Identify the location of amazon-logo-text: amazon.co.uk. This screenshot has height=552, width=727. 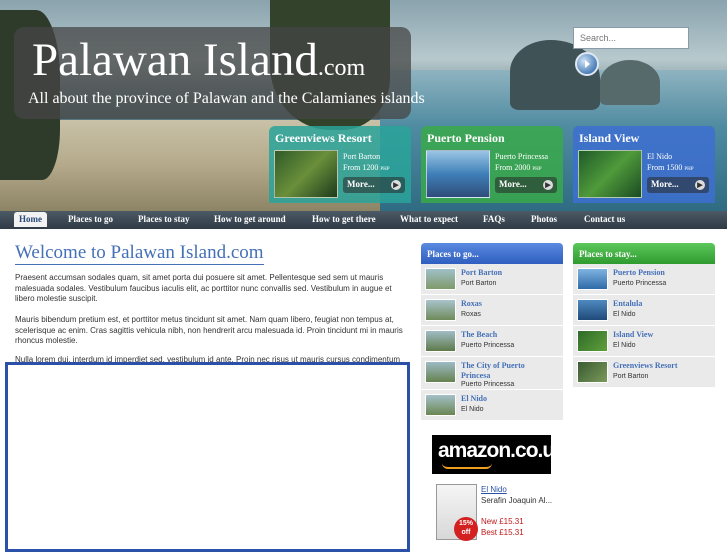
(502, 450).